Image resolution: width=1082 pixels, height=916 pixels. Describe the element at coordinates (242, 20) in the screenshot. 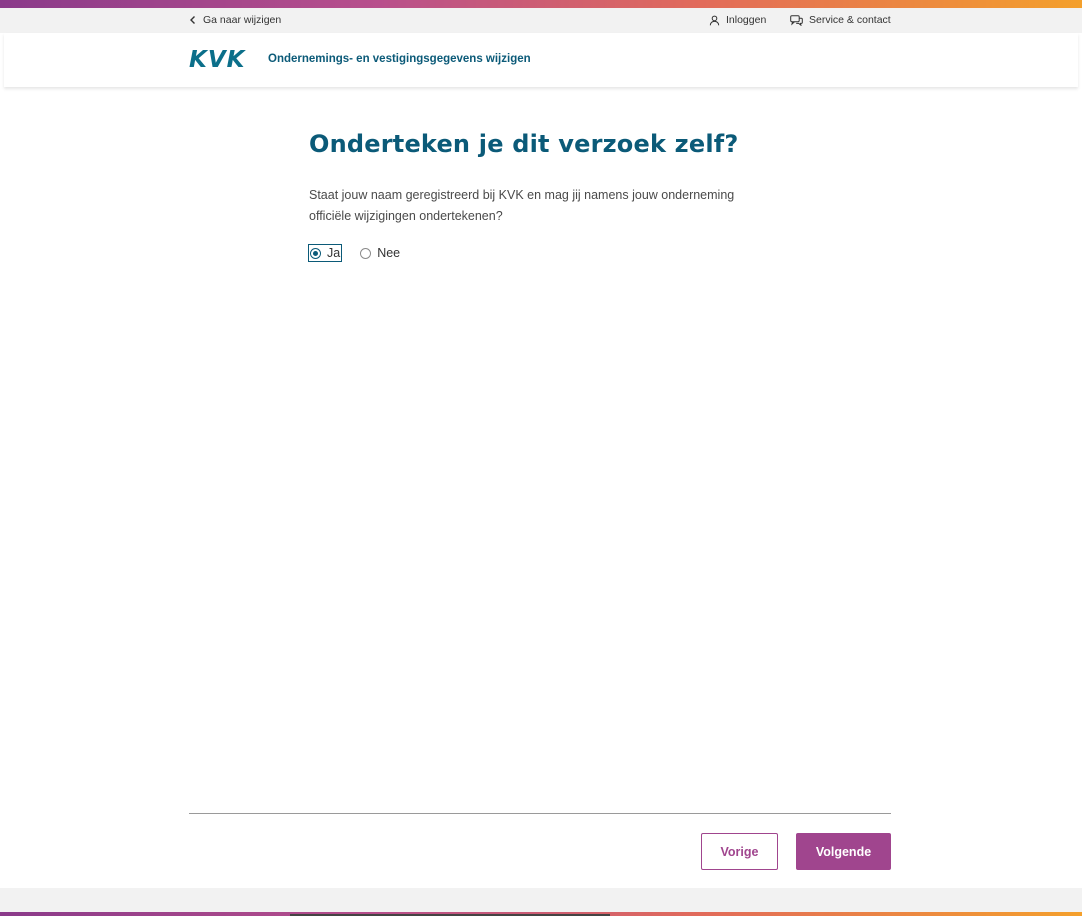

I see `back-link-label: Ga naar wijzigen` at that location.